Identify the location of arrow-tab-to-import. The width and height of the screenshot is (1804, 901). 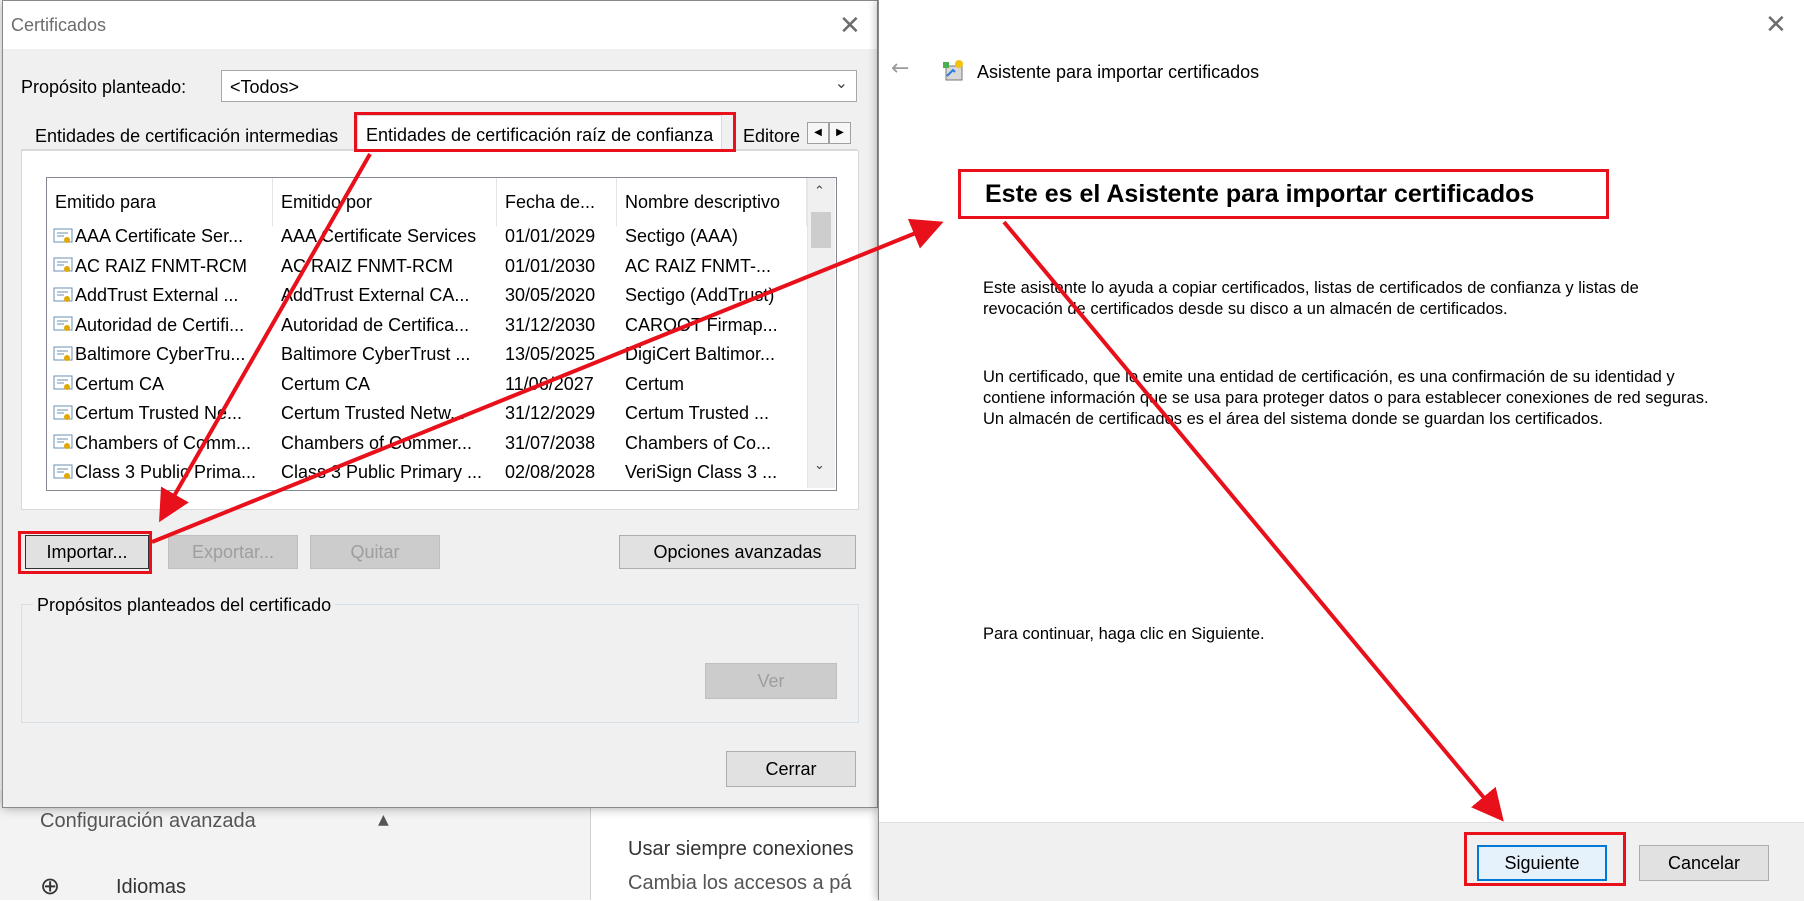
(265, 338).